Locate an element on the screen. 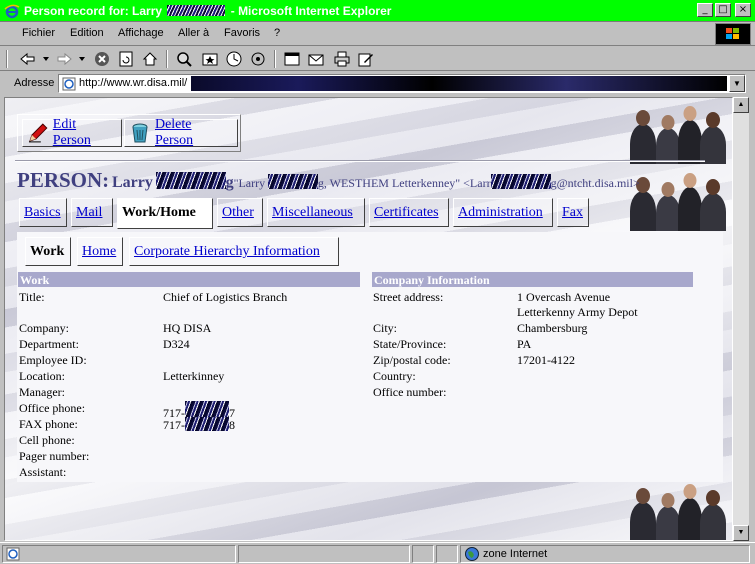 This screenshot has height=564, width=755. edit-person-button: Edit Person is located at coordinates (72, 132).